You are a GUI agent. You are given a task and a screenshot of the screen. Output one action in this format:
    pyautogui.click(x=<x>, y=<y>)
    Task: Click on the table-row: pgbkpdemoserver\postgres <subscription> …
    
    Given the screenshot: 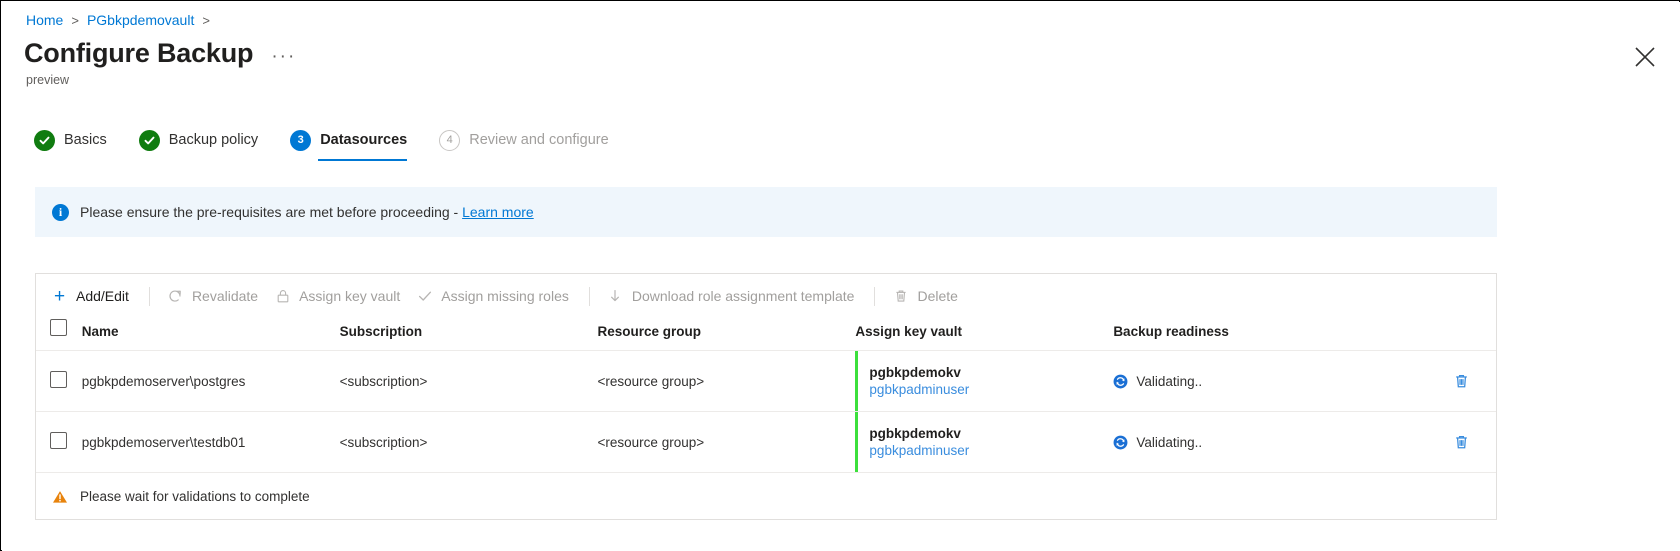 What is the action you would take?
    pyautogui.click(x=766, y=381)
    